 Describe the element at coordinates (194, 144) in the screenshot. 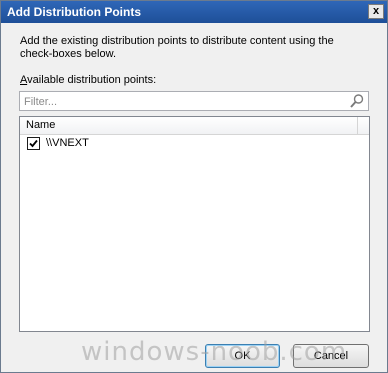

I see `list-item: \\VNEXT` at that location.